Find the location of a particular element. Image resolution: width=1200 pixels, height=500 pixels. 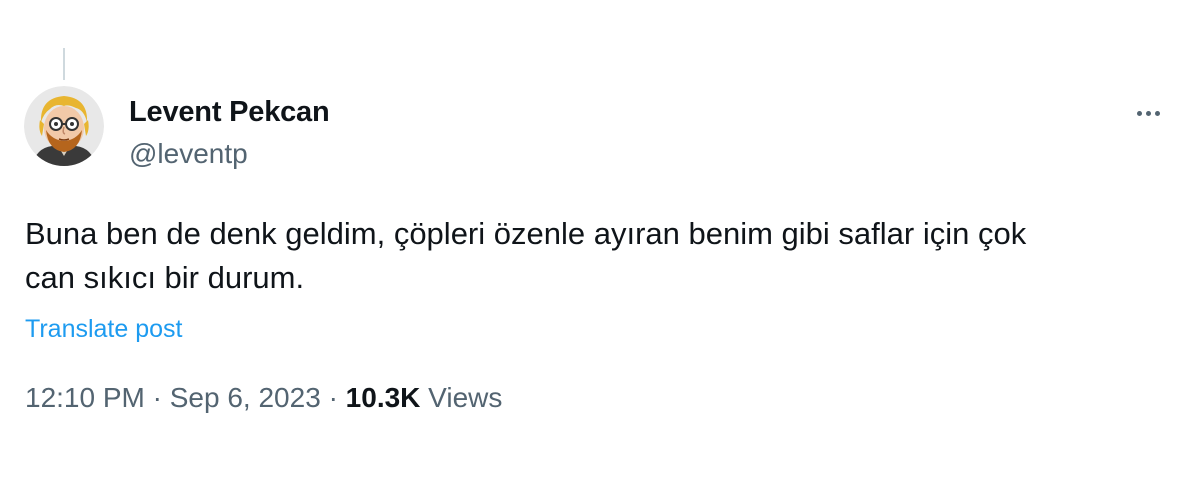

avatar is located at coordinates (64, 126).